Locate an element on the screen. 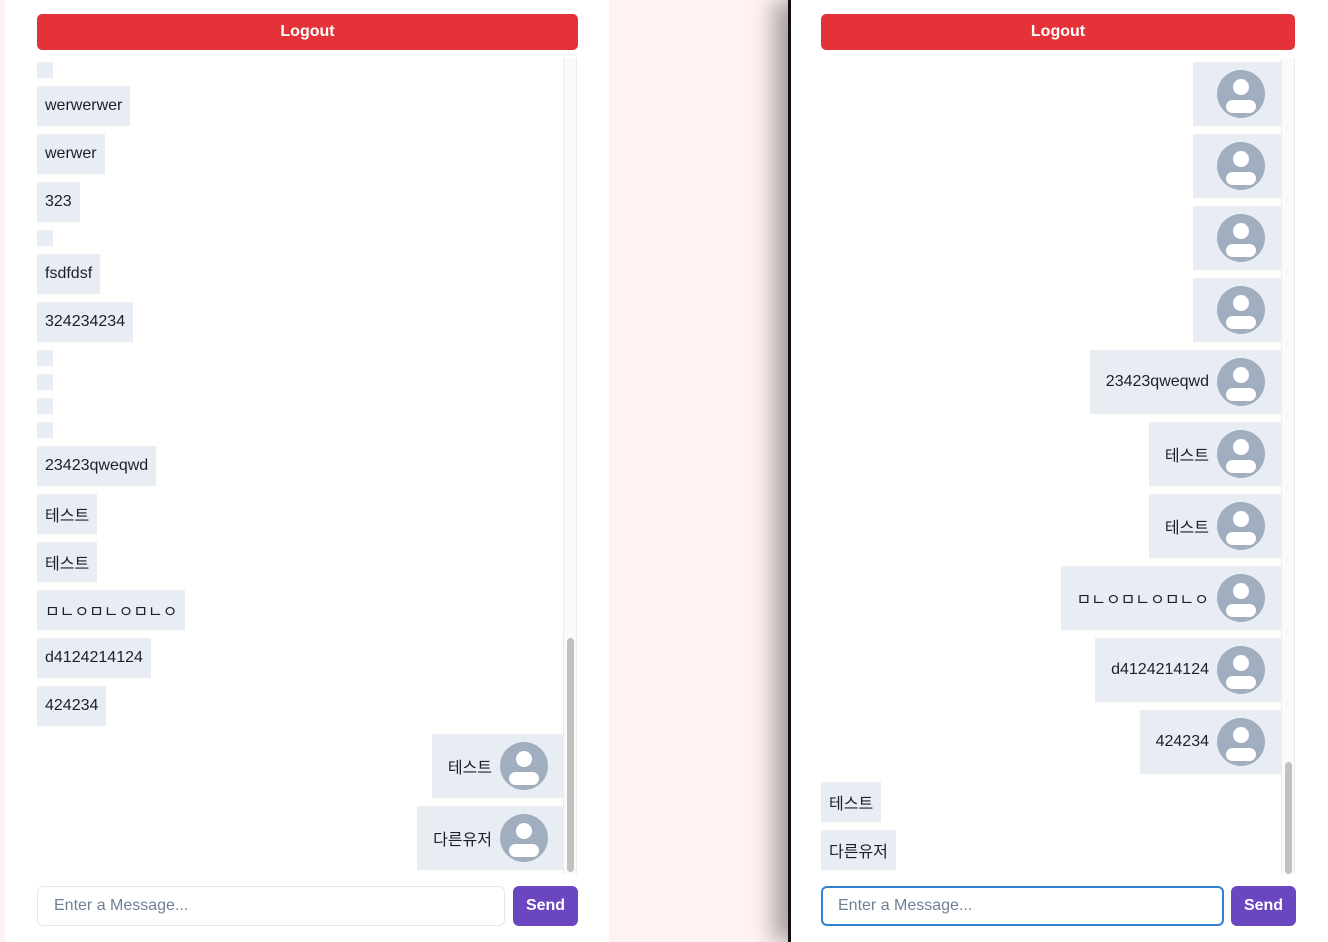  message-text: werwer is located at coordinates (71, 153).